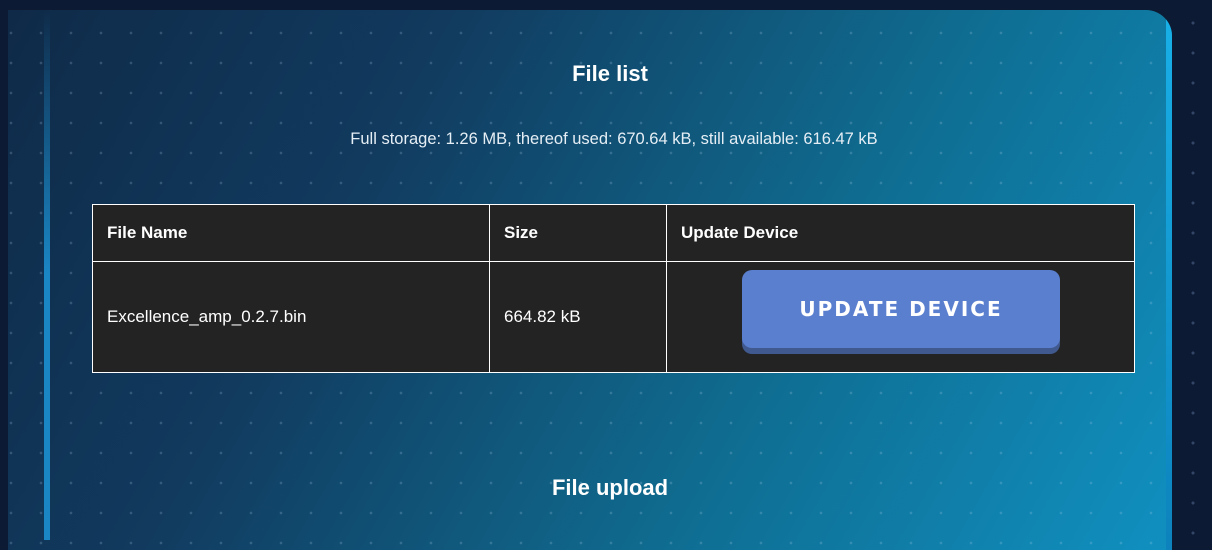  I want to click on column-header-size: Size, so click(578, 233).